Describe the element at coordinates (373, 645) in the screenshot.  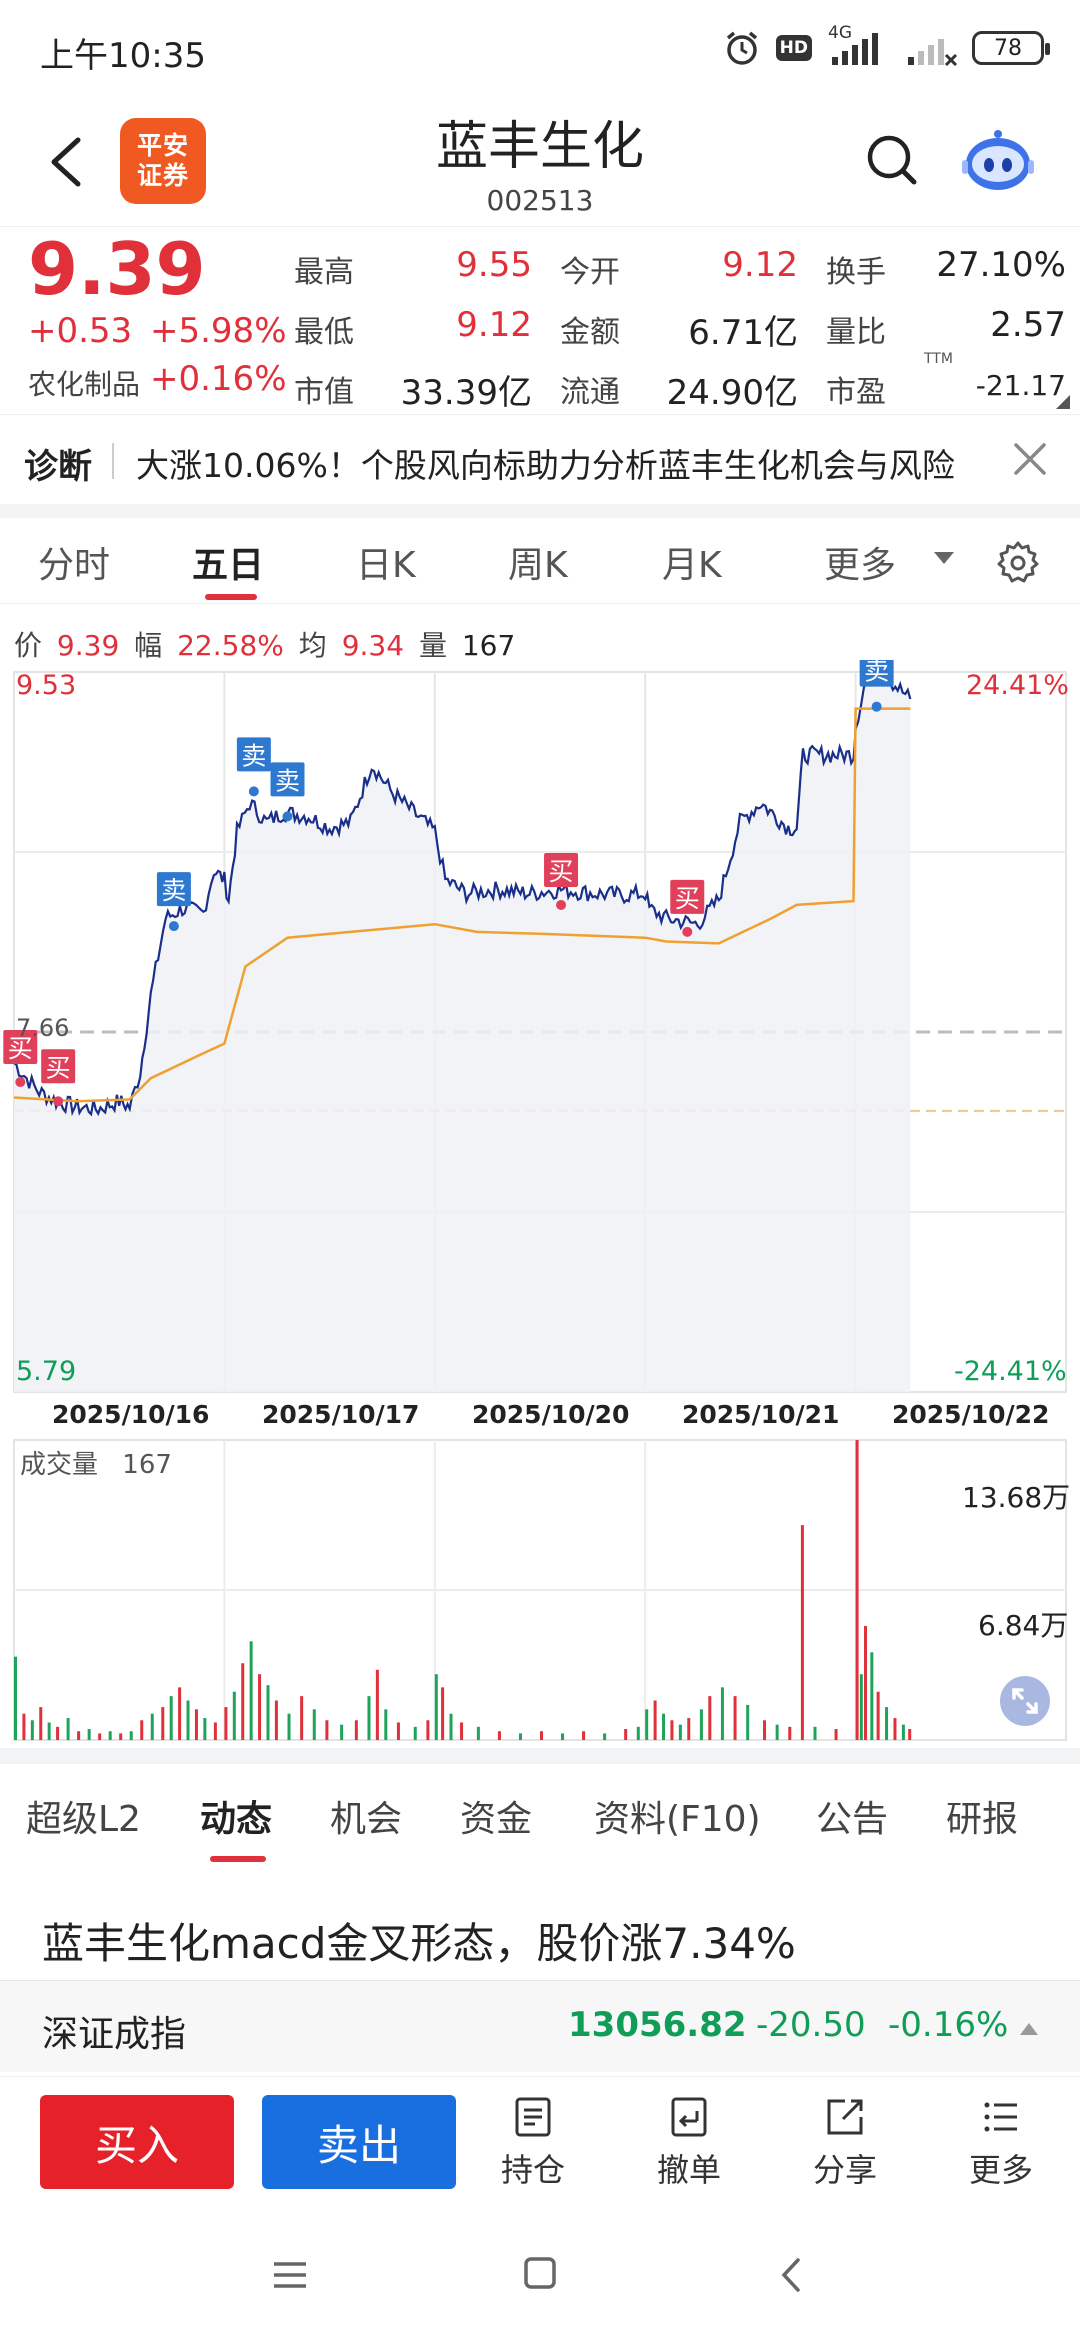
I see `info-avg: 9.34` at that location.